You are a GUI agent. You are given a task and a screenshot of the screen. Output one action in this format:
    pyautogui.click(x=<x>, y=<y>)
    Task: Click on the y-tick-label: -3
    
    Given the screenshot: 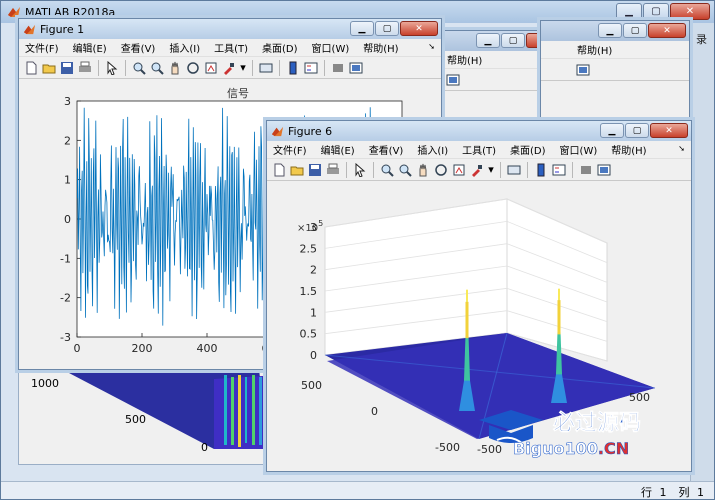 What is the action you would take?
    pyautogui.click(x=65, y=337)
    